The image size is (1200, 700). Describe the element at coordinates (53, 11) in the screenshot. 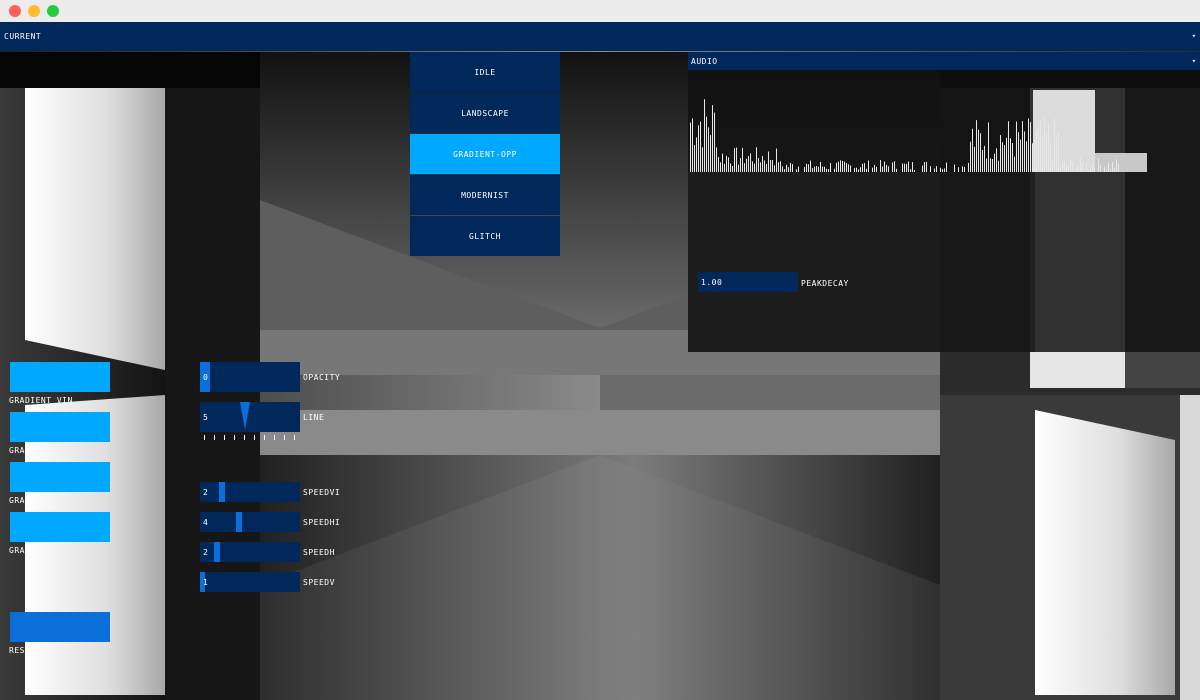

I see `window-zoom-button` at that location.